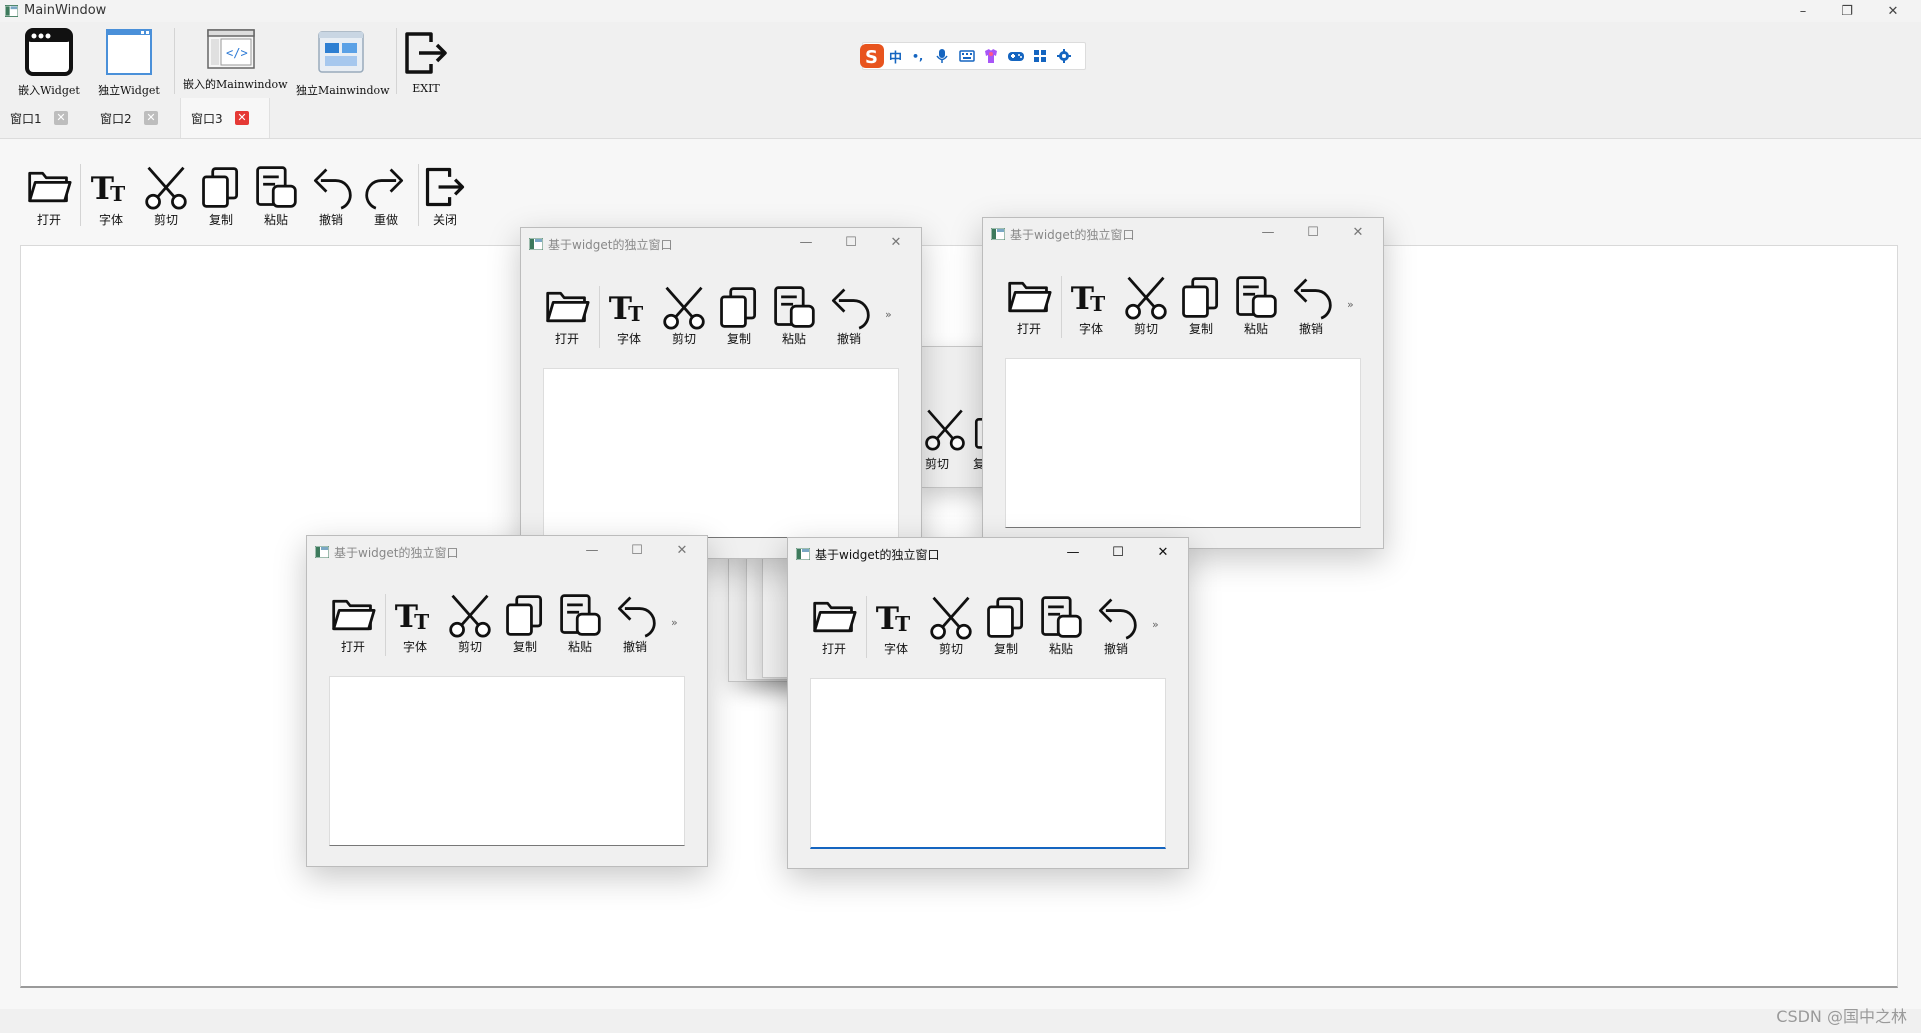  What do you see at coordinates (426, 60) in the screenshot?
I see `exit-button: EXIT` at bounding box center [426, 60].